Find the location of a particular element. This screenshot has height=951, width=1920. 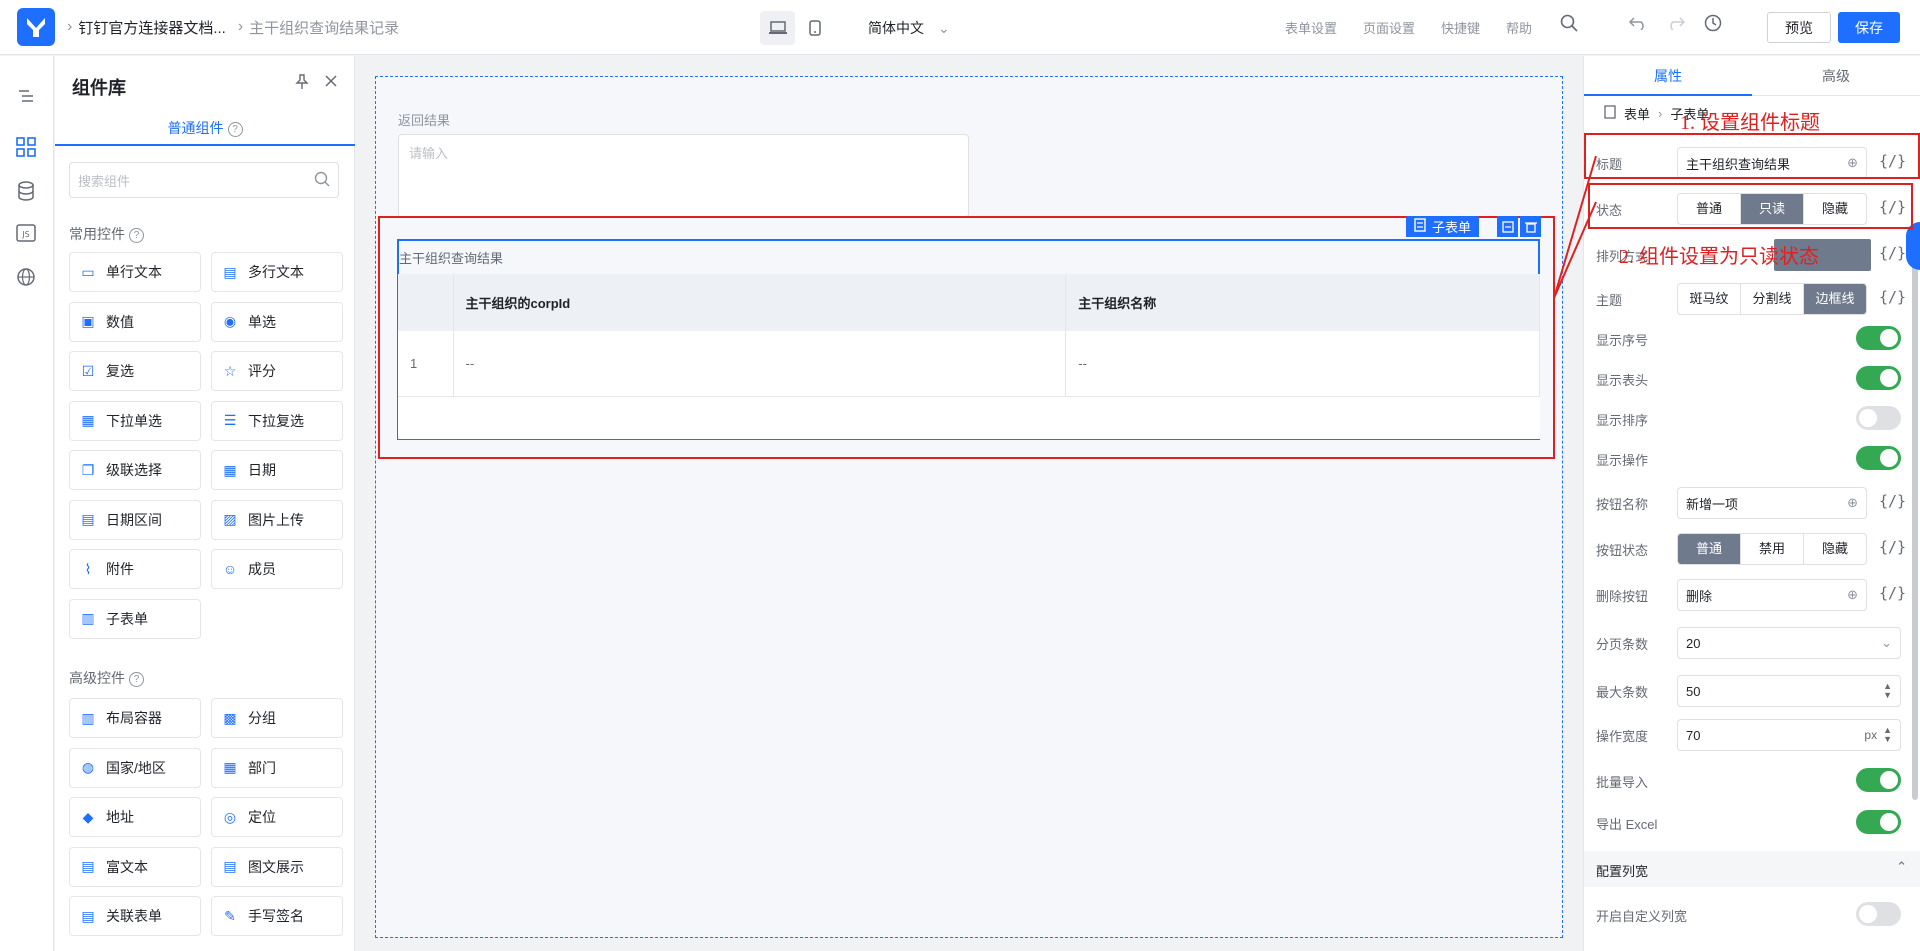

theme-border: 边框线 is located at coordinates (1835, 299).